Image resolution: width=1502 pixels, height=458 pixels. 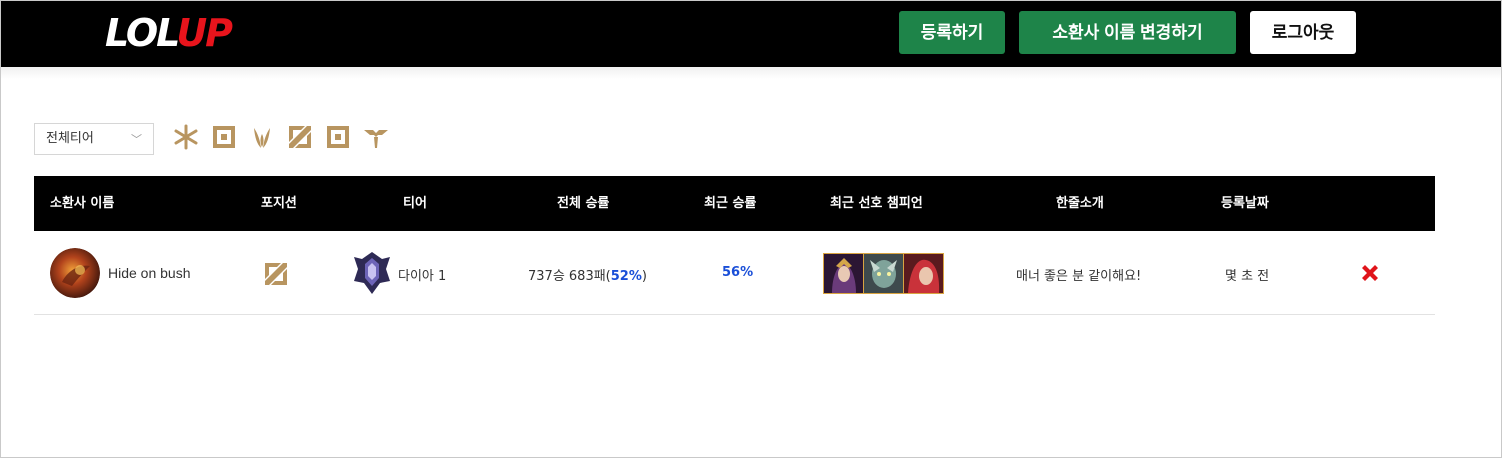 I want to click on top-navbar: LOLUP 등록하기 소환사 이름 변경하기 로그아웃, so click(x=751, y=34).